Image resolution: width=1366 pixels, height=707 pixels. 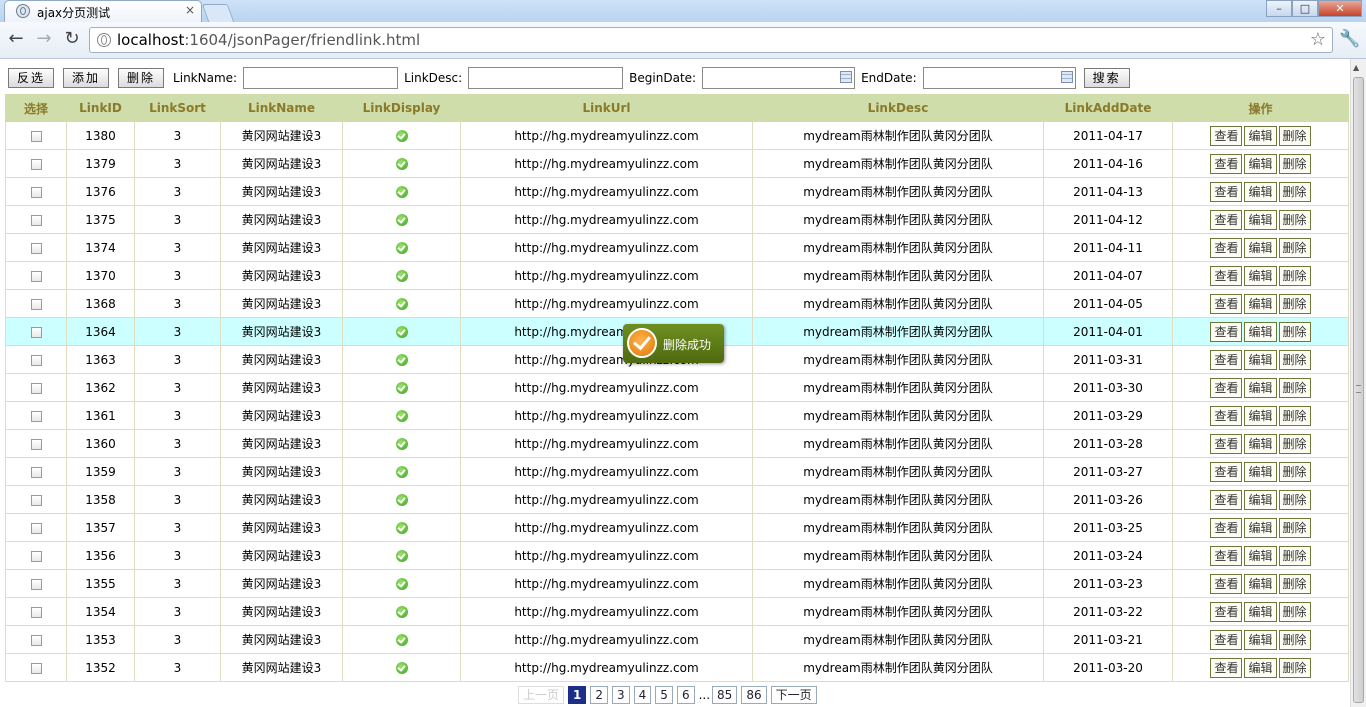 I want to click on minimize-button: –, so click(x=1279, y=8).